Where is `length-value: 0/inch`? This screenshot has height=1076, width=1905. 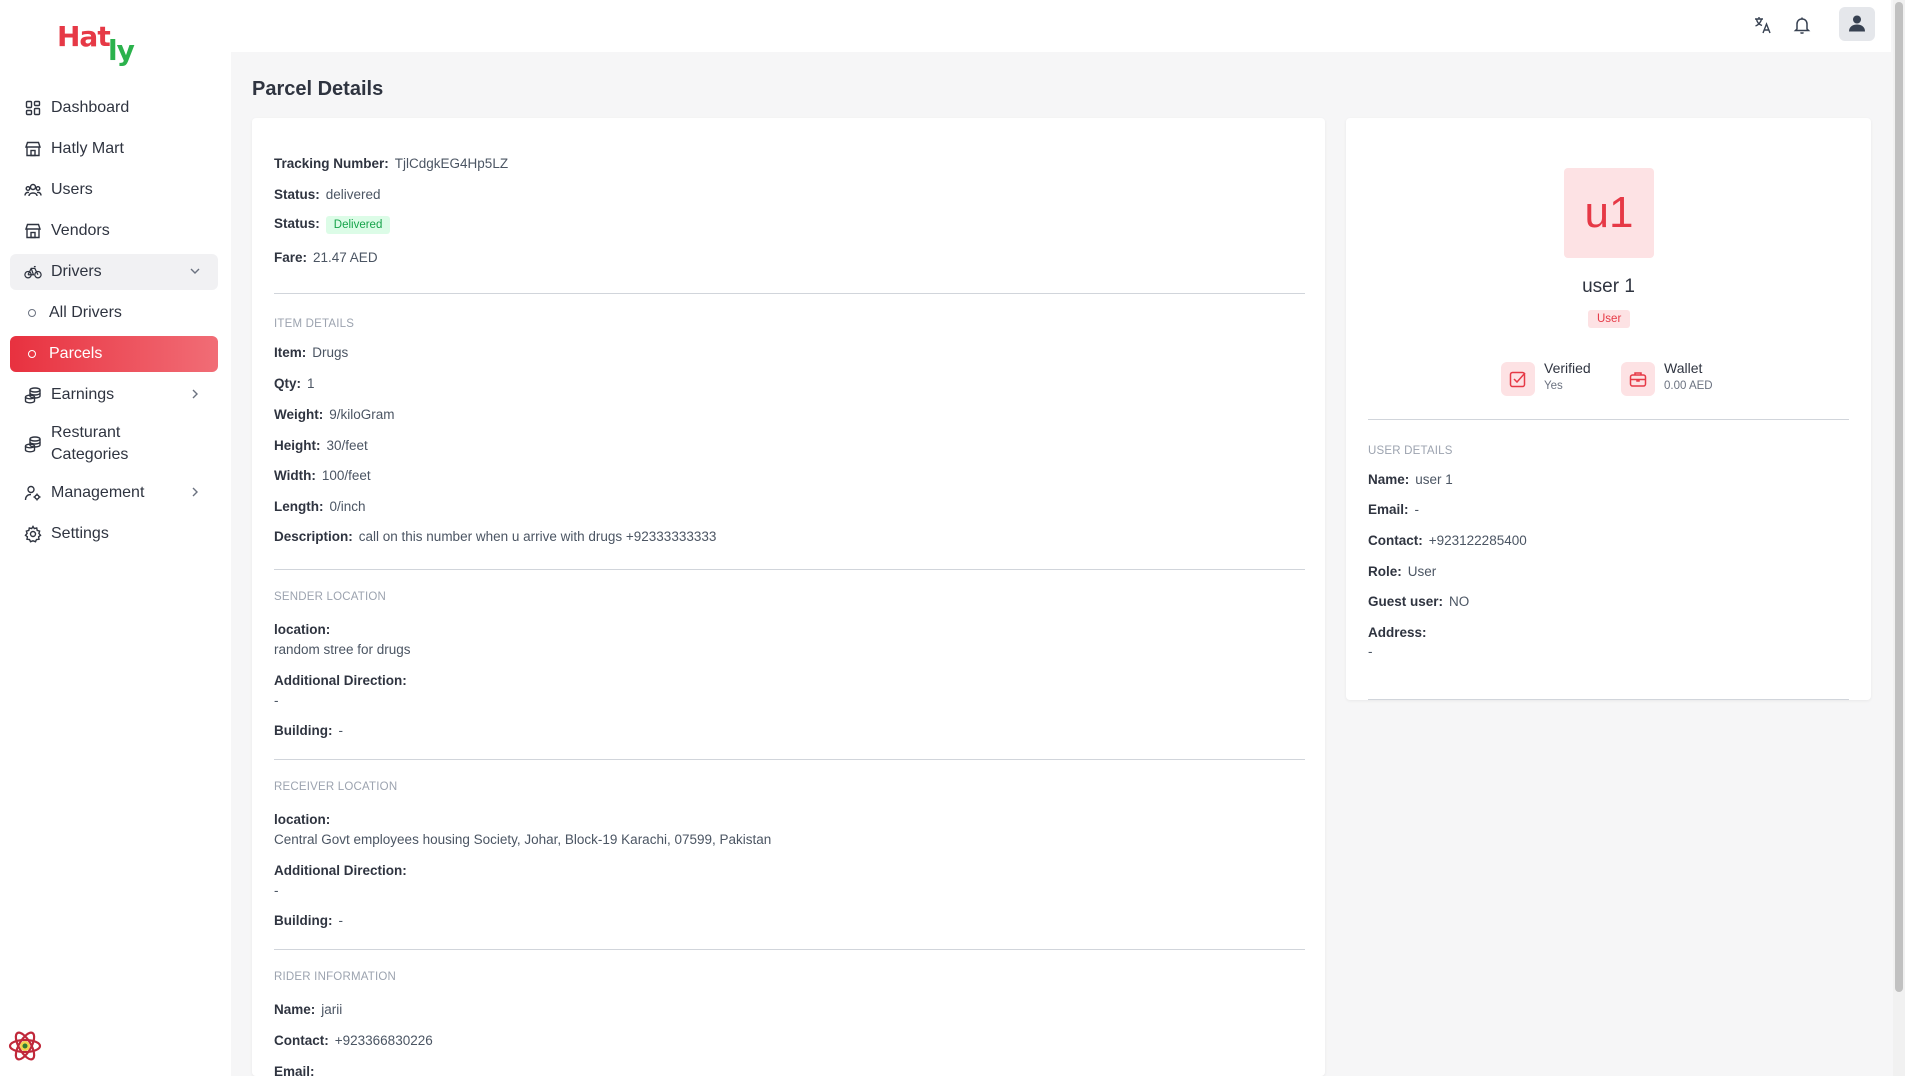
length-value: 0/inch is located at coordinates (347, 506).